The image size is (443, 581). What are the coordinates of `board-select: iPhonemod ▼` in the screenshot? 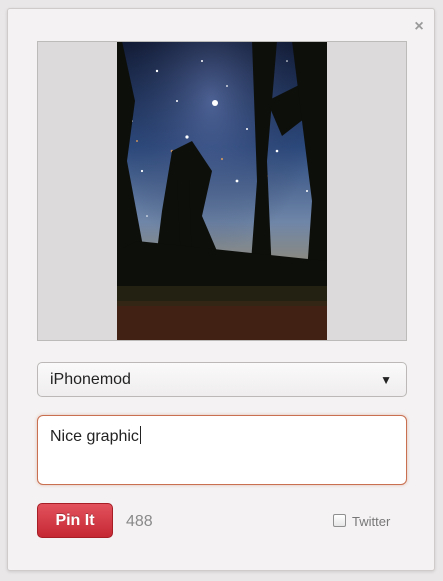 It's located at (222, 379).